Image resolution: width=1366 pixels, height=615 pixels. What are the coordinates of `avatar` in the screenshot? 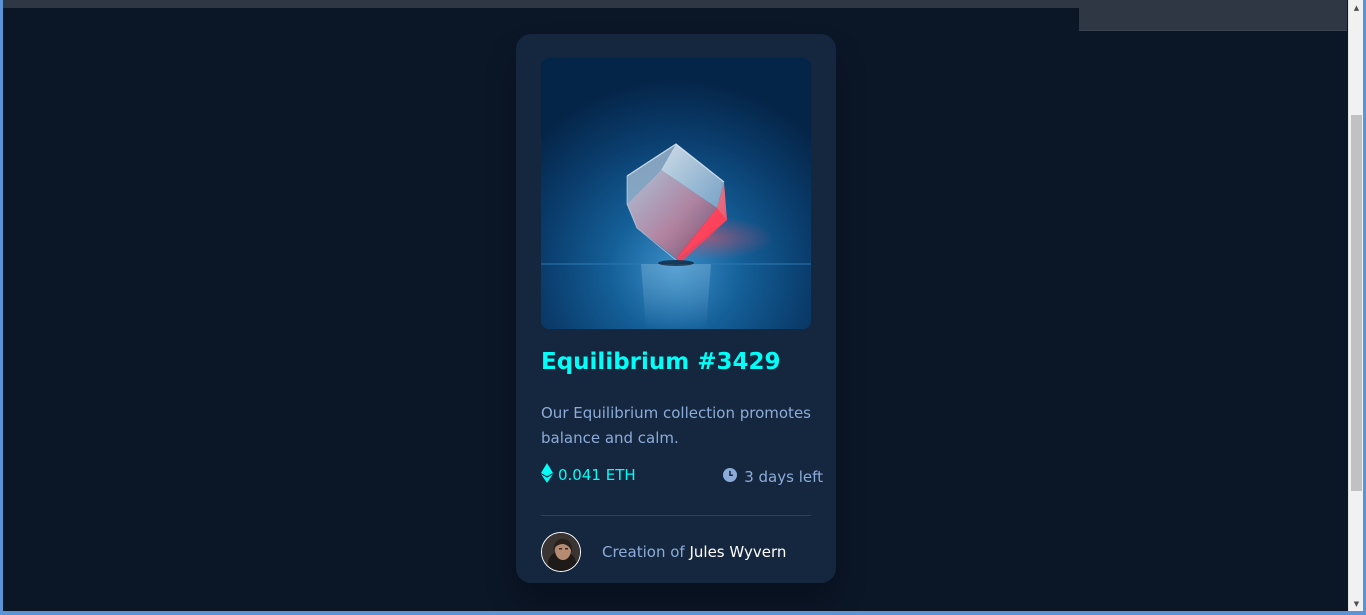 It's located at (561, 552).